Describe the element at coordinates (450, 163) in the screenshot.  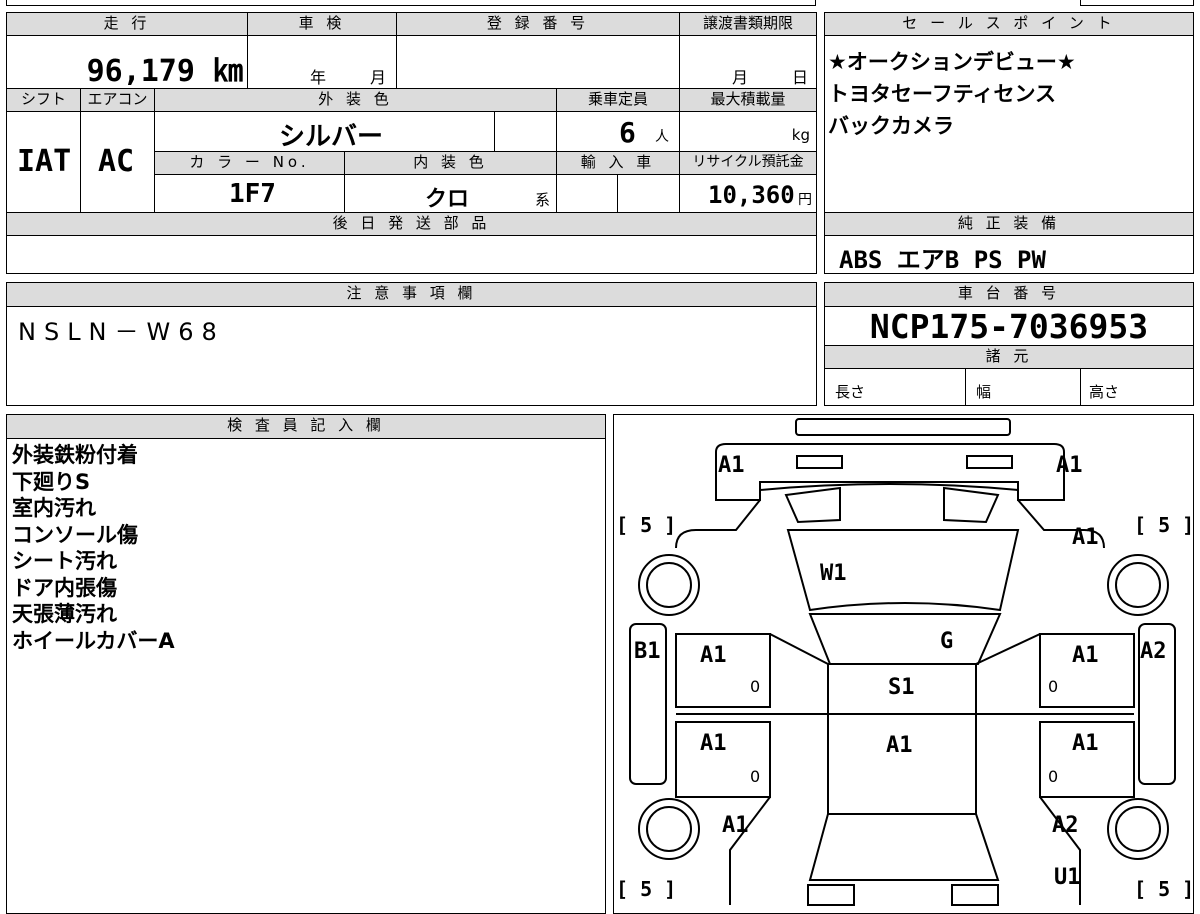
I see `interior-color-label: 内 装 色` at that location.